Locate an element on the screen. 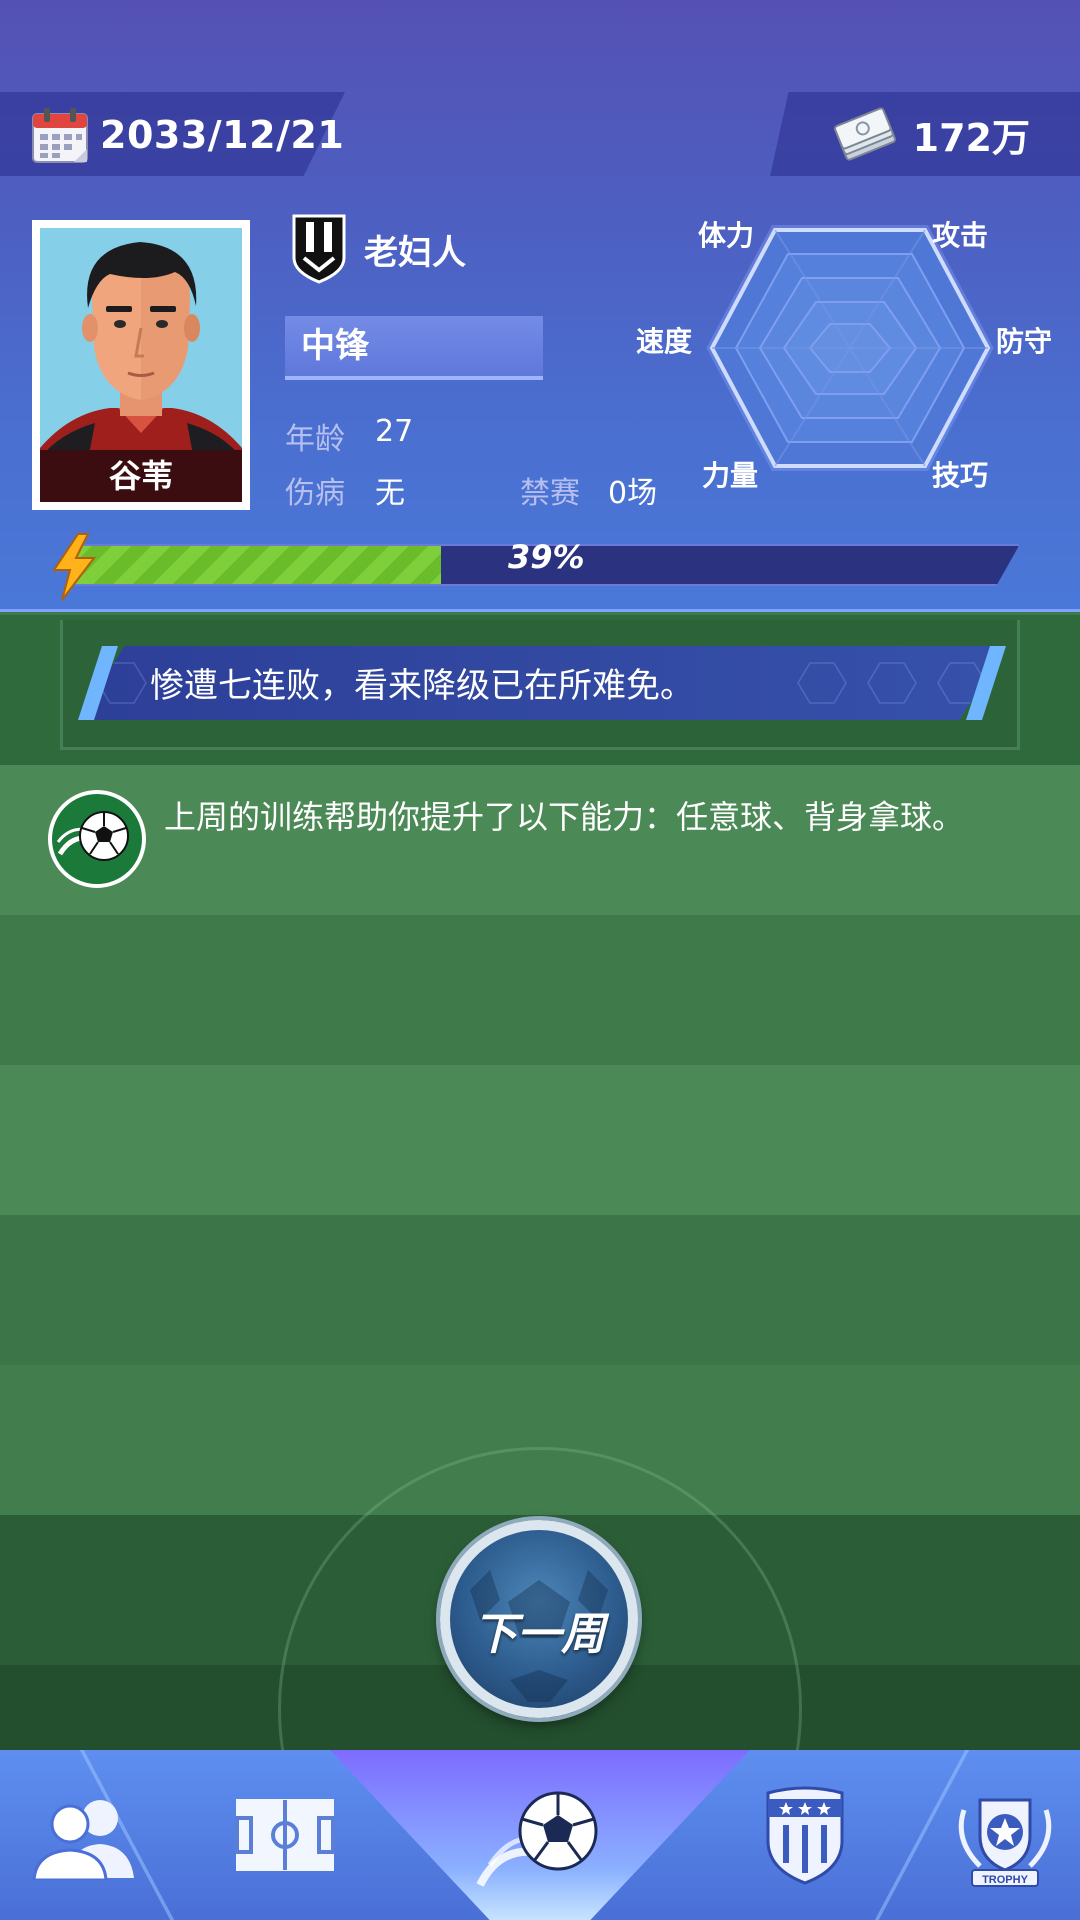 The width and height of the screenshot is (1080, 1920). age-label: 年龄 is located at coordinates (315, 439).